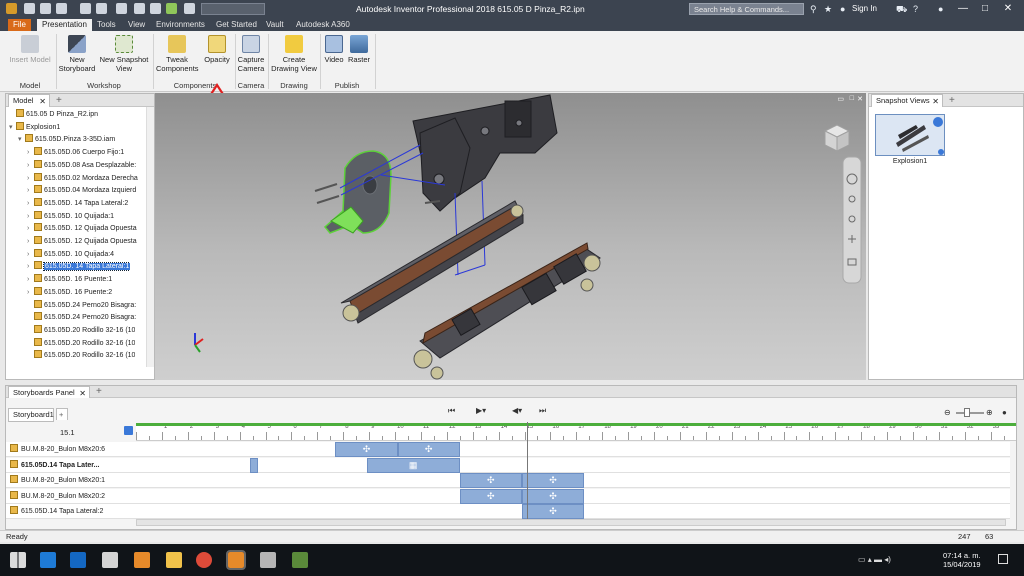  Describe the element at coordinates (136, 25) in the screenshot. I see `tab-view: View` at that location.